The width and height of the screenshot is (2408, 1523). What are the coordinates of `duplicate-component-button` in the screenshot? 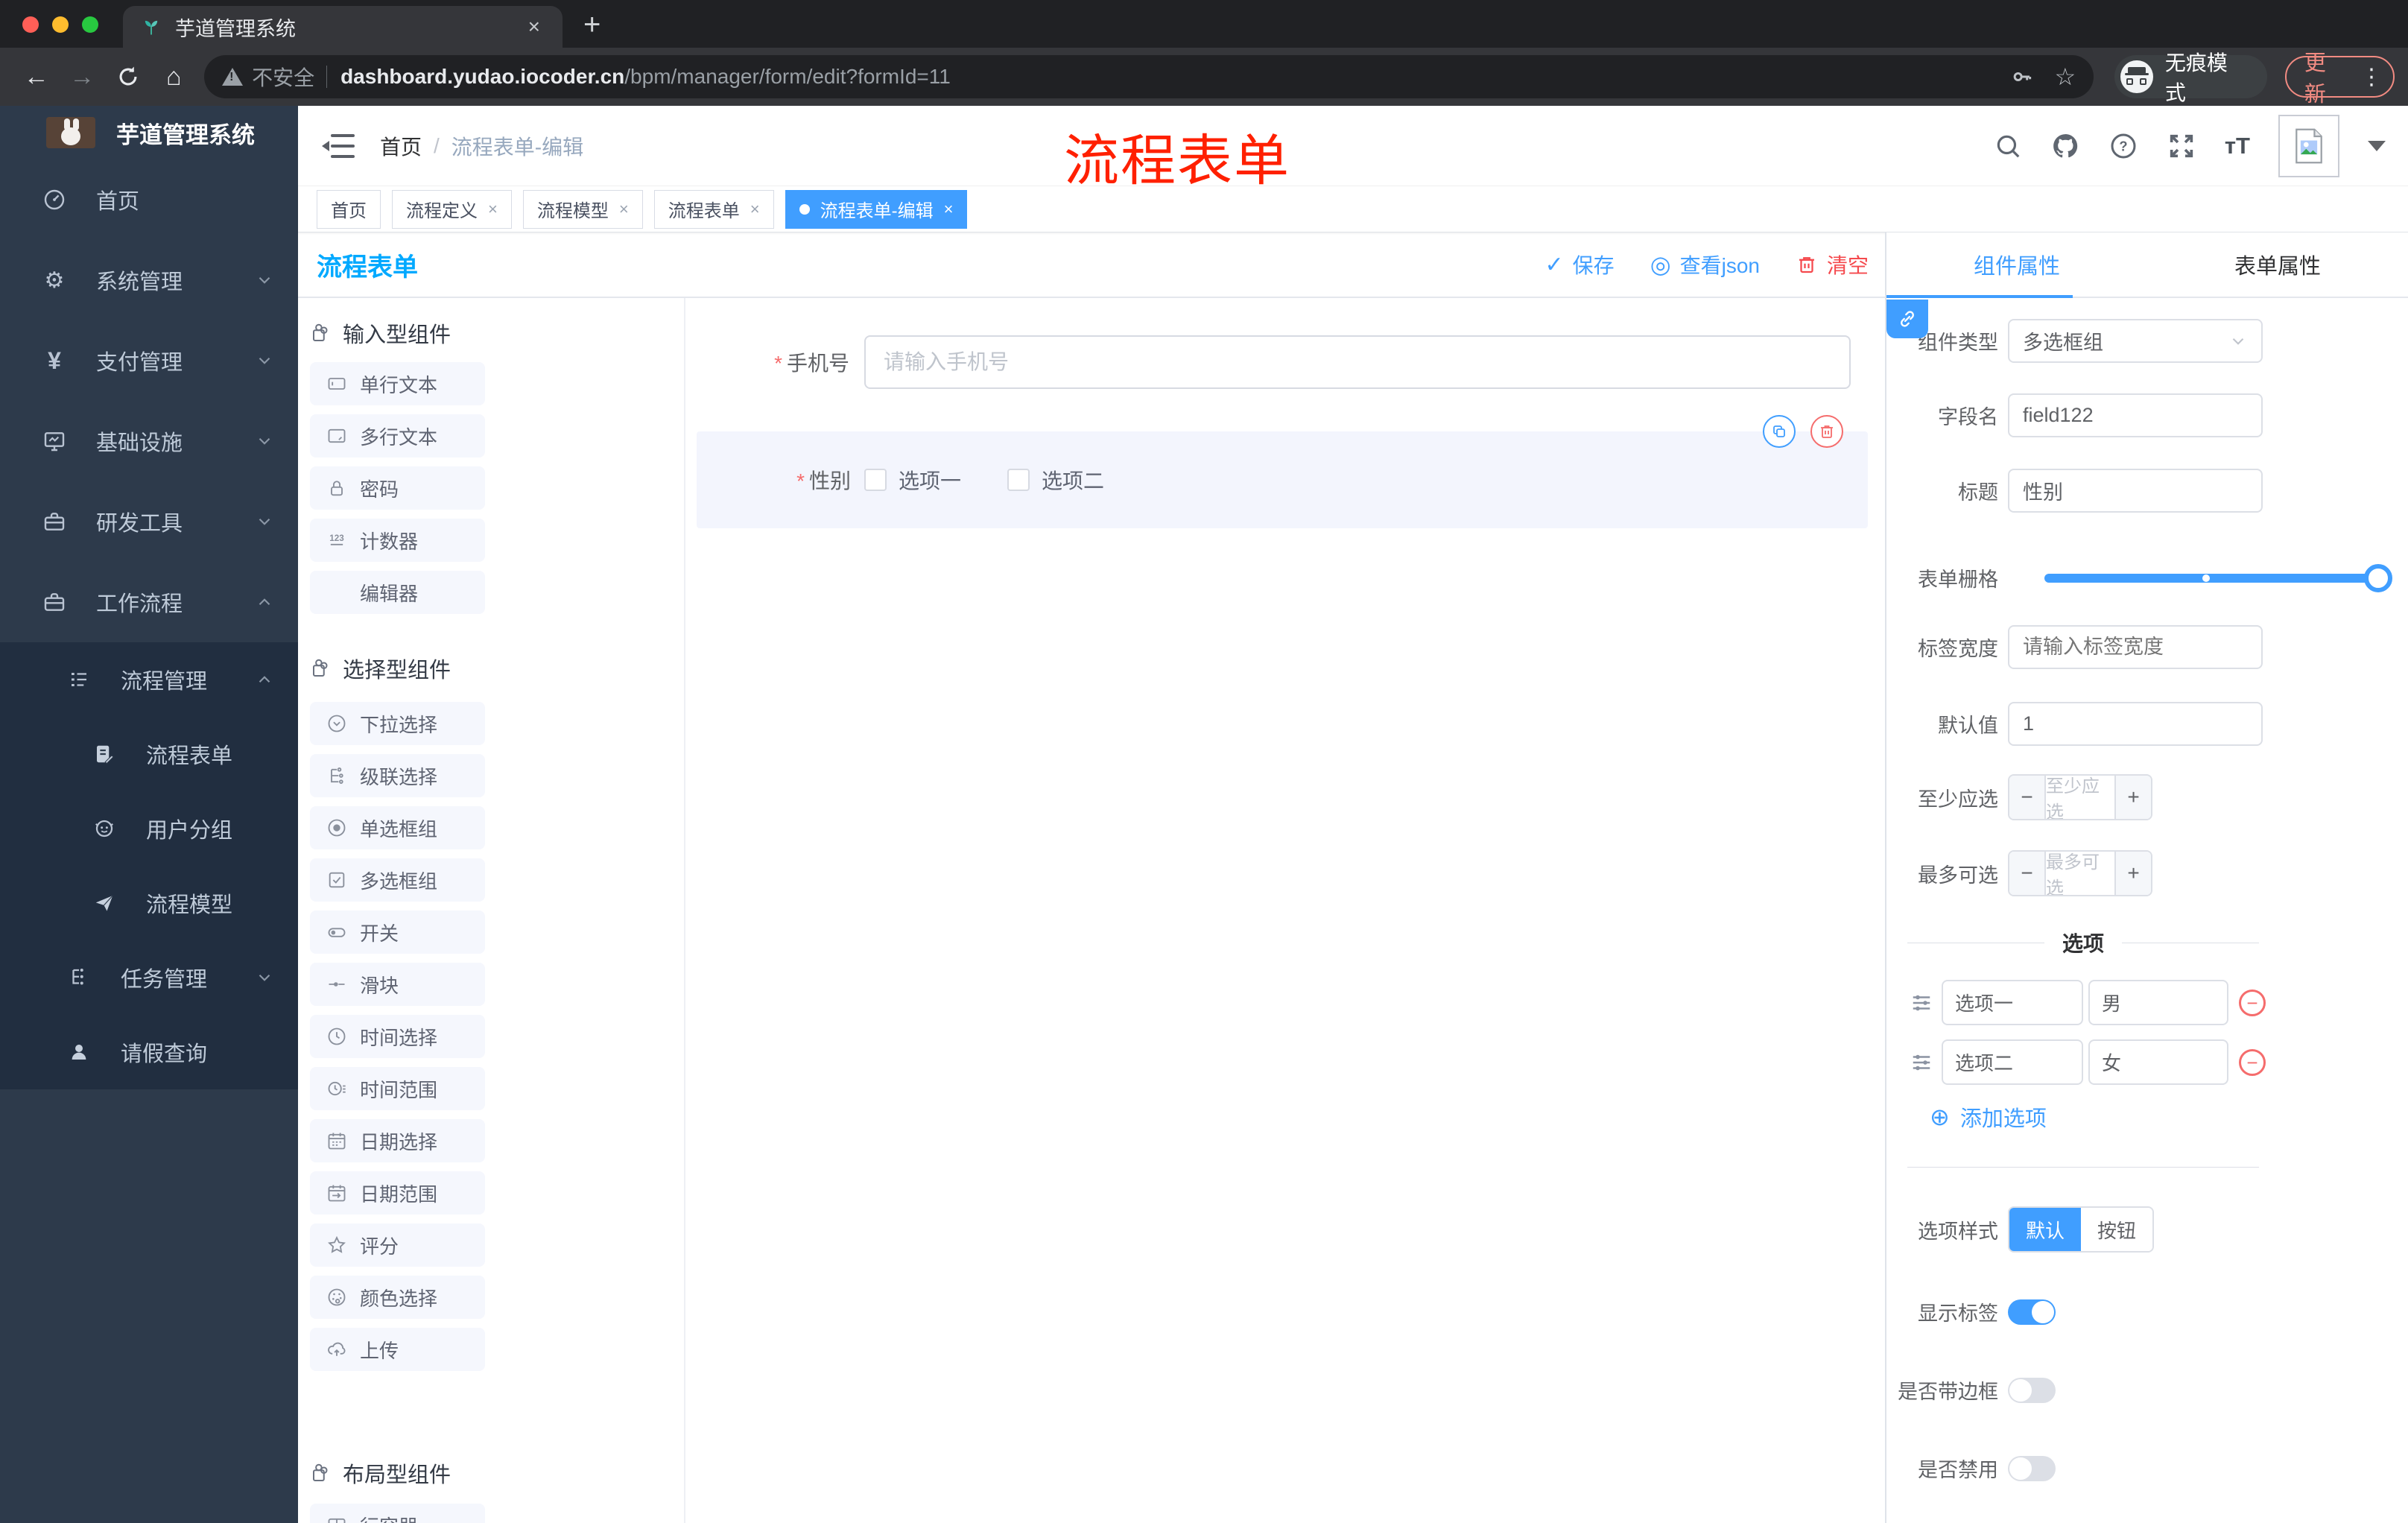 It's located at (1779, 431).